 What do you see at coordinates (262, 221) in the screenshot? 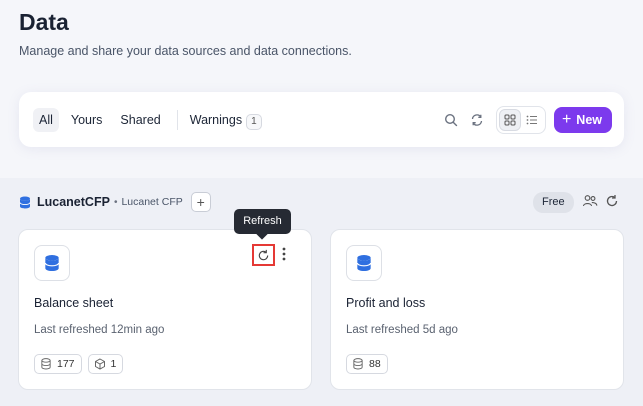
I see `refresh-tooltip: Refresh` at bounding box center [262, 221].